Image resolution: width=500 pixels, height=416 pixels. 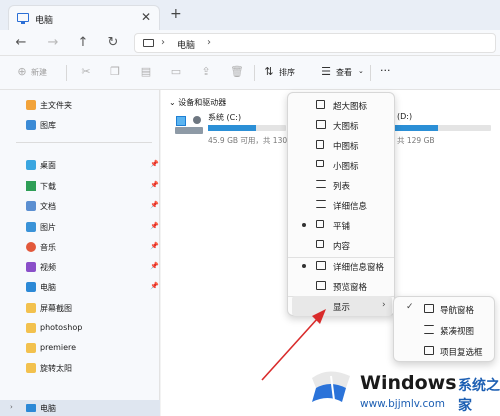 What do you see at coordinates (402, 404) in the screenshot?
I see `watermark-url: www.bjjmlv.com` at bounding box center [402, 404].